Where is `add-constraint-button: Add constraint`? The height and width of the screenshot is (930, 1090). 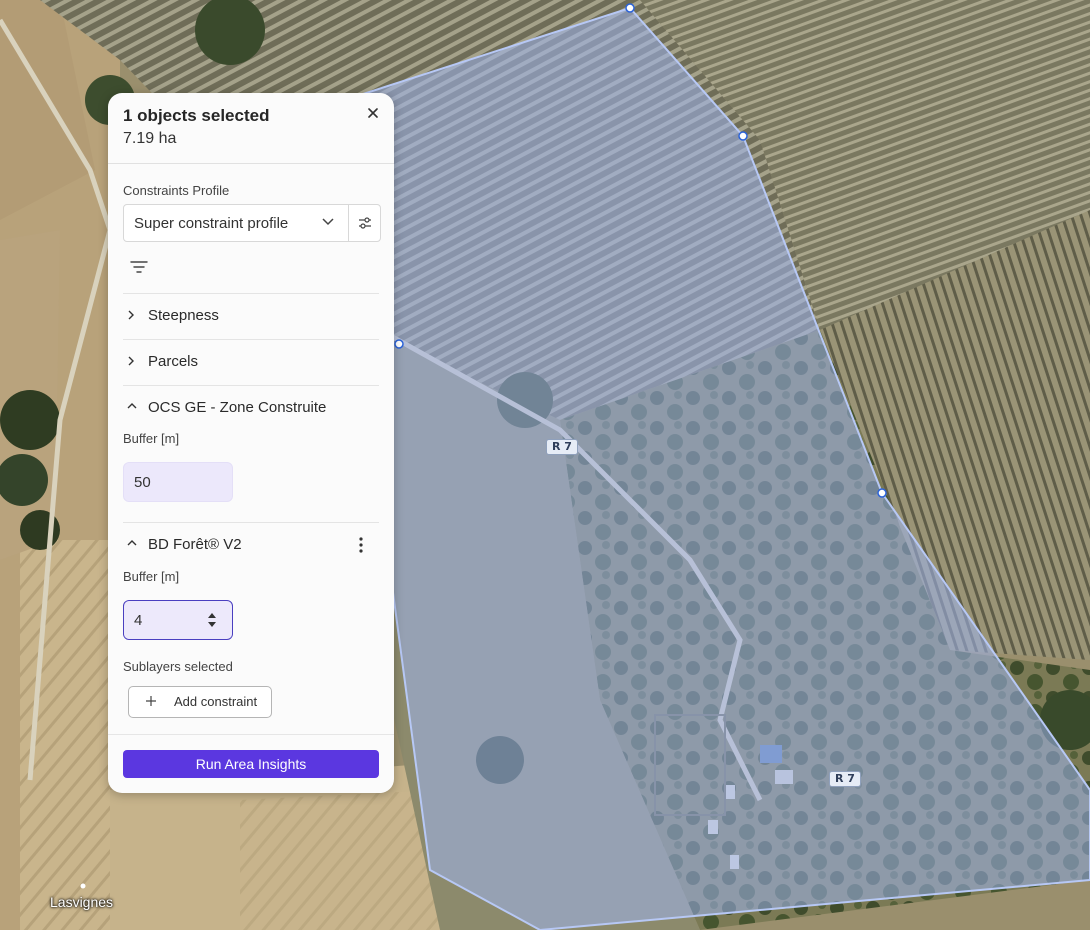 add-constraint-button: Add constraint is located at coordinates (200, 702).